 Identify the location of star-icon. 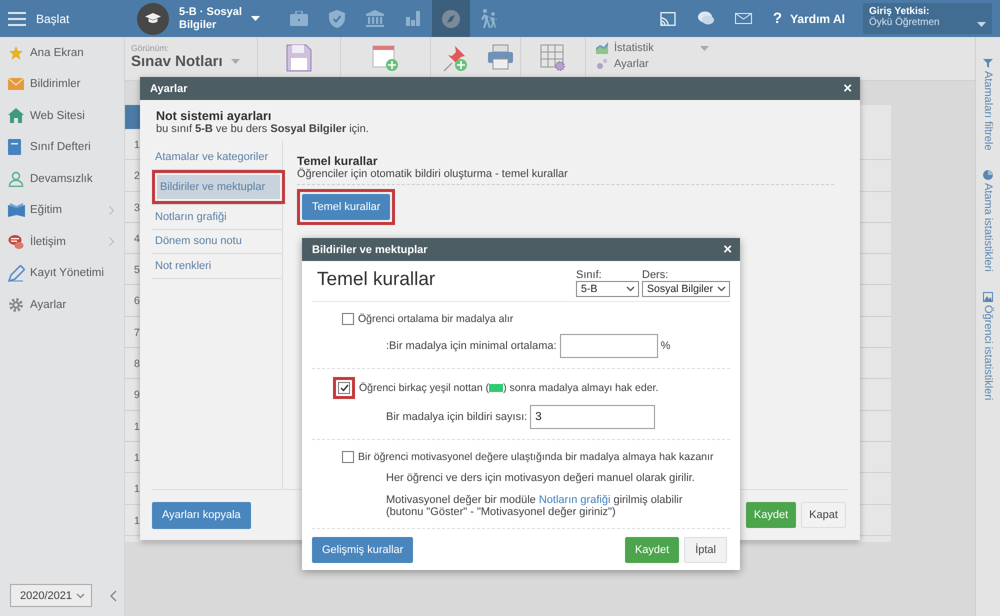
(16, 52).